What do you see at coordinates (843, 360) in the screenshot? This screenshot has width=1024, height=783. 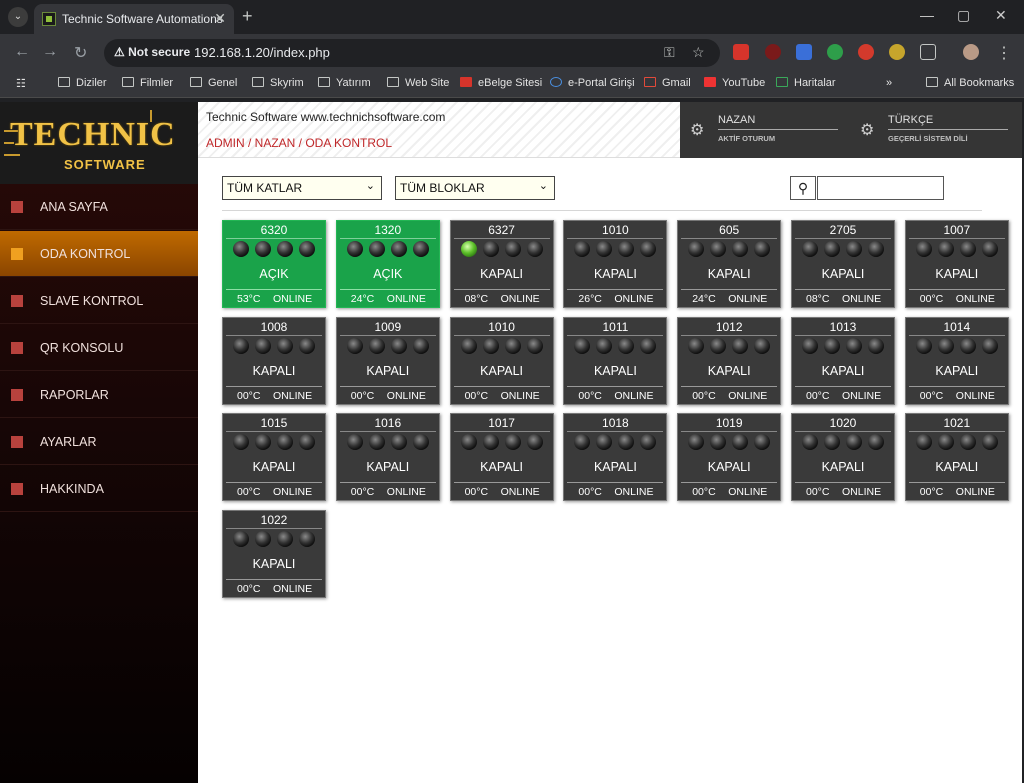 I see `room-card: 1013 KAPALI 00°C ONLINE` at bounding box center [843, 360].